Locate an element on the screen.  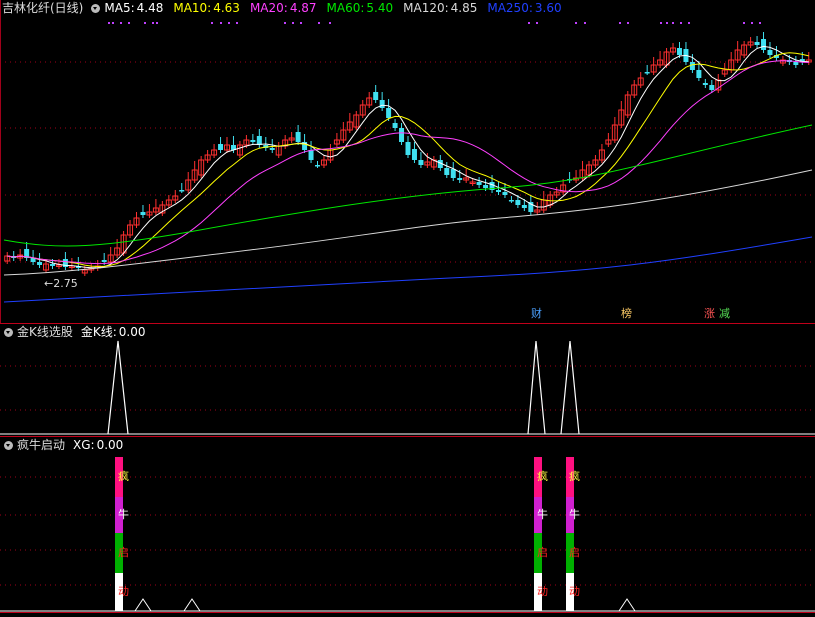
crazy-bull-header: 疯牛启动 XG: 0.00 is located at coordinates (63, 445).